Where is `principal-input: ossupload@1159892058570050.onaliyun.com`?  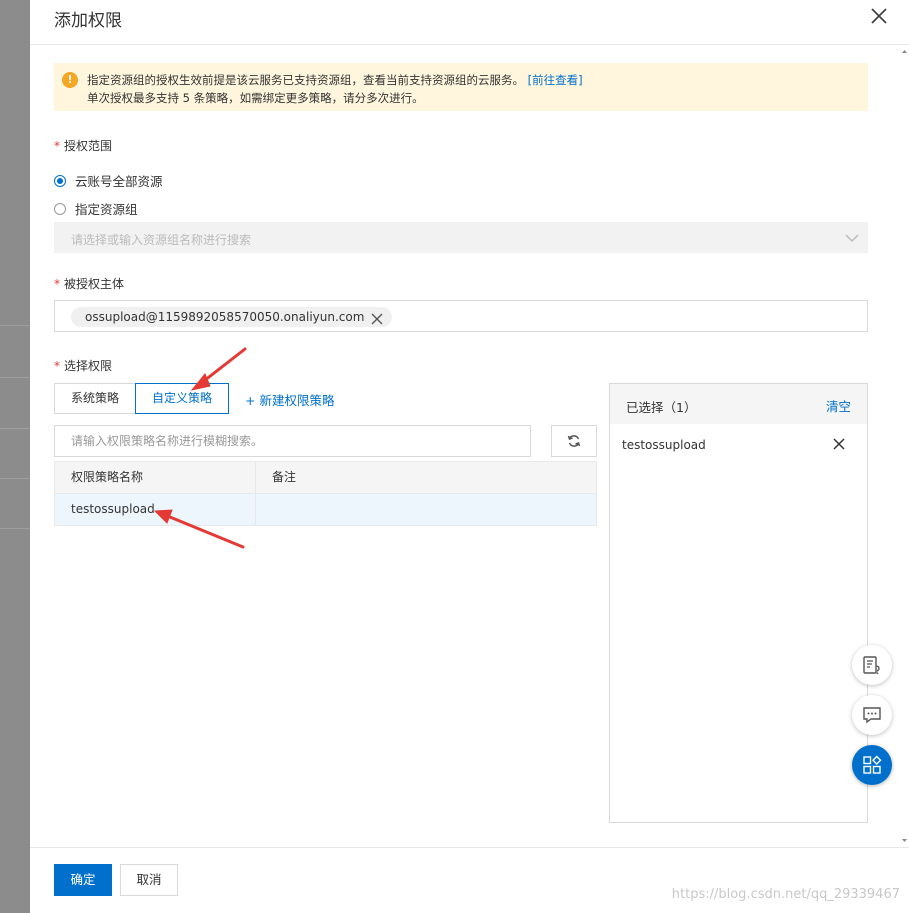
principal-input: ossupload@1159892058570050.onaliyun.com is located at coordinates (461, 316).